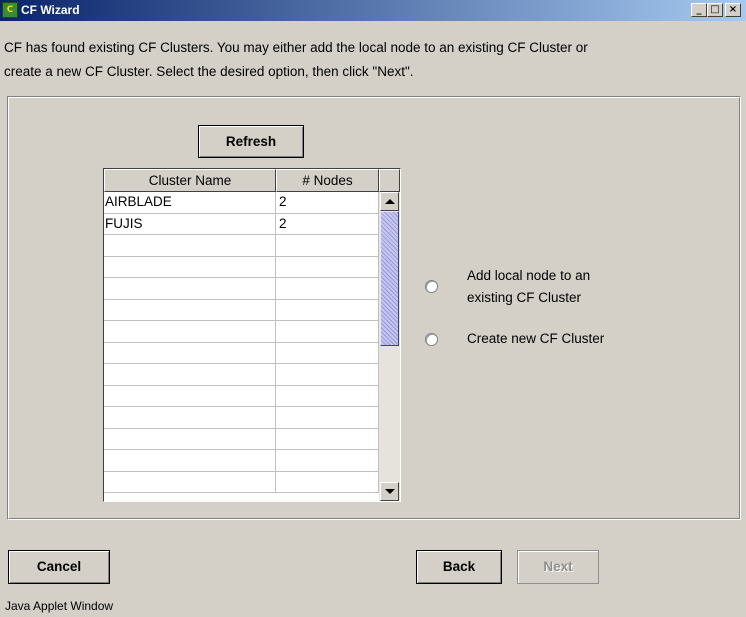 Image resolution: width=746 pixels, height=617 pixels. I want to click on add-local-node-radio, so click(431, 286).